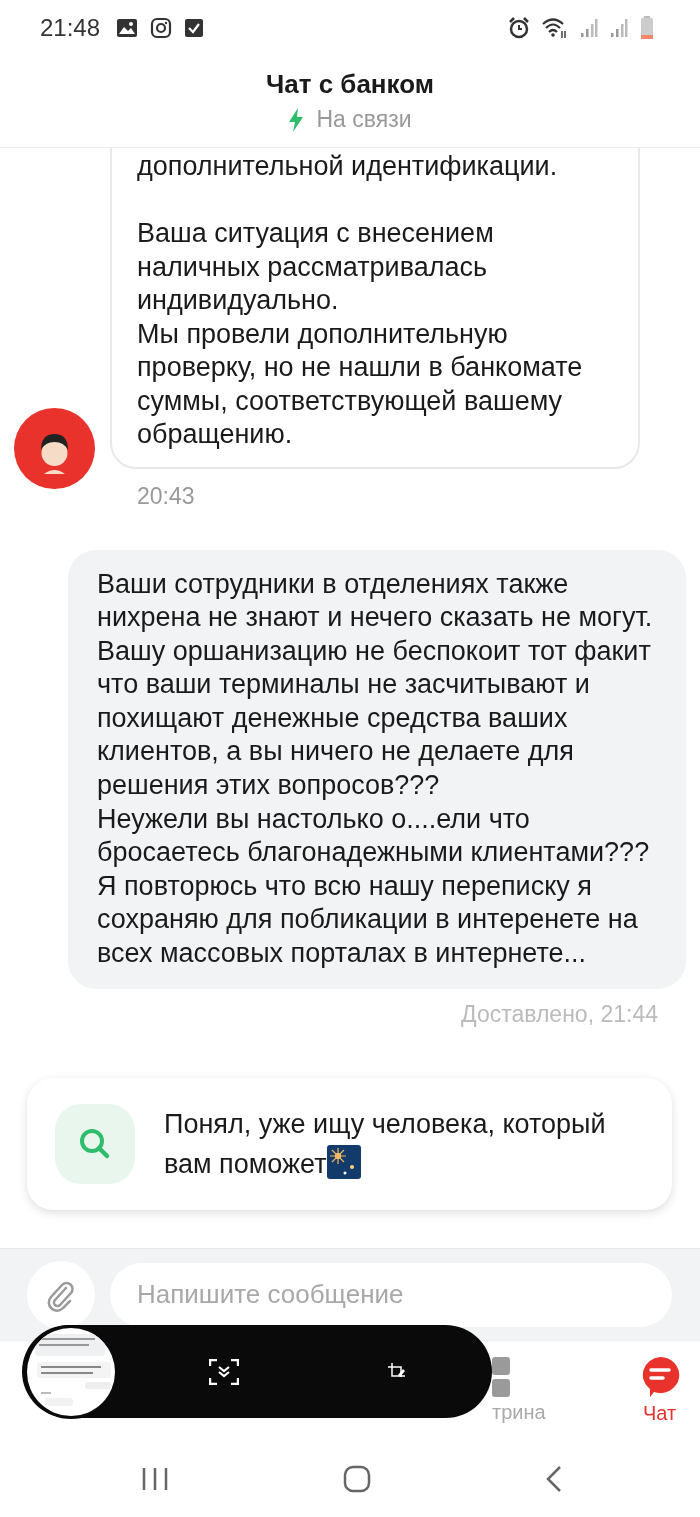 This screenshot has width=700, height=1517. I want to click on chat-title: Чат с банком, so click(349, 84).